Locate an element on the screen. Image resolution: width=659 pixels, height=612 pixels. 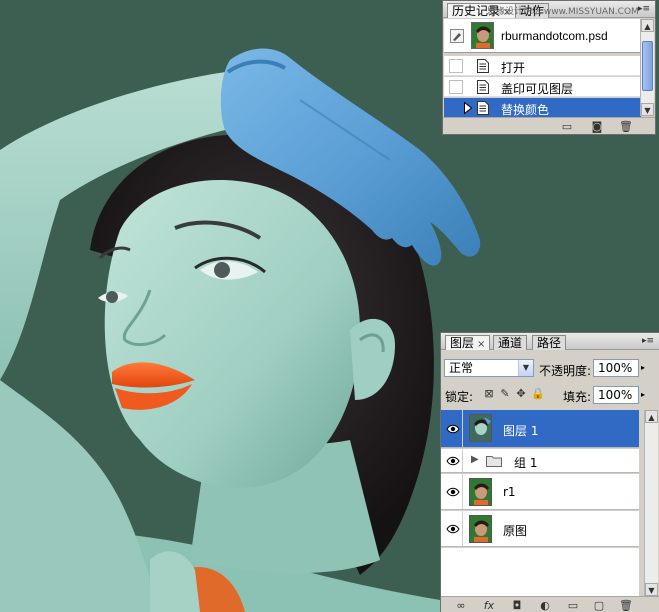
fill-dropdown-icon: ▸ is located at coordinates (643, 394).